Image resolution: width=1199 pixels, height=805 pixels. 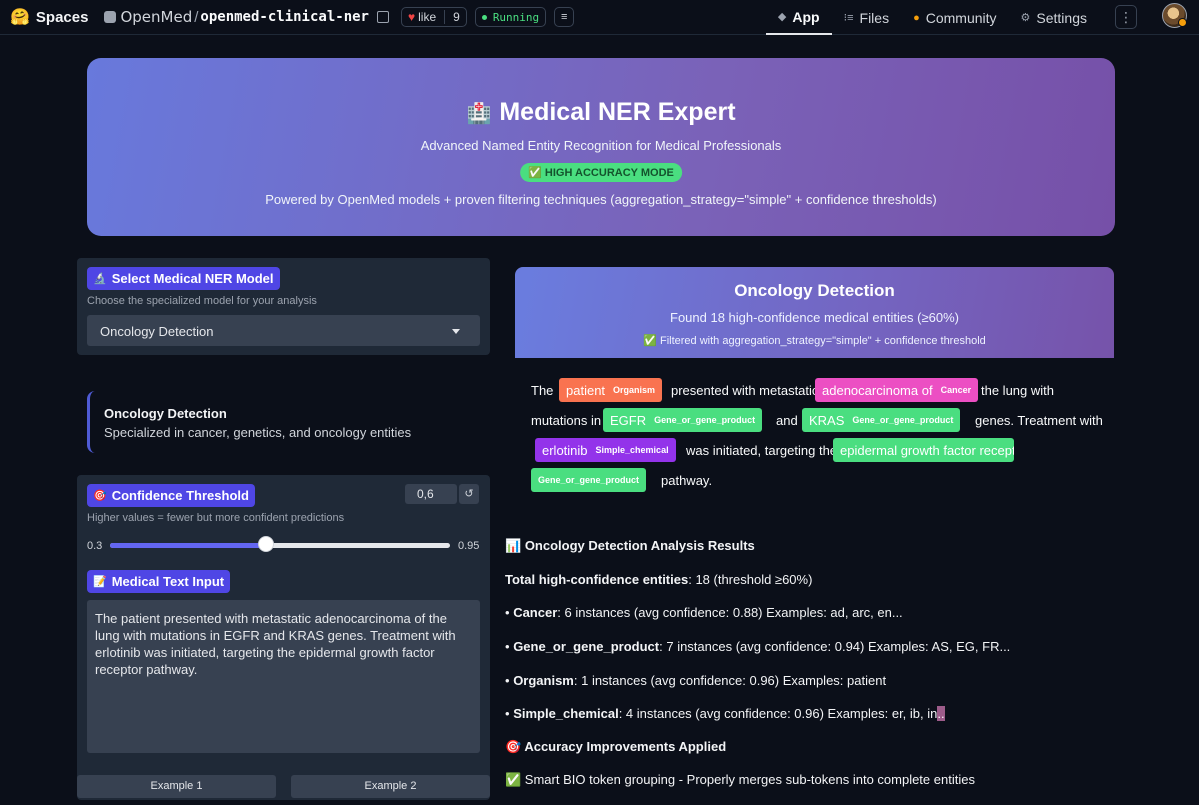 What do you see at coordinates (745, 390) in the screenshot?
I see `text-token: presented with metastatic` at bounding box center [745, 390].